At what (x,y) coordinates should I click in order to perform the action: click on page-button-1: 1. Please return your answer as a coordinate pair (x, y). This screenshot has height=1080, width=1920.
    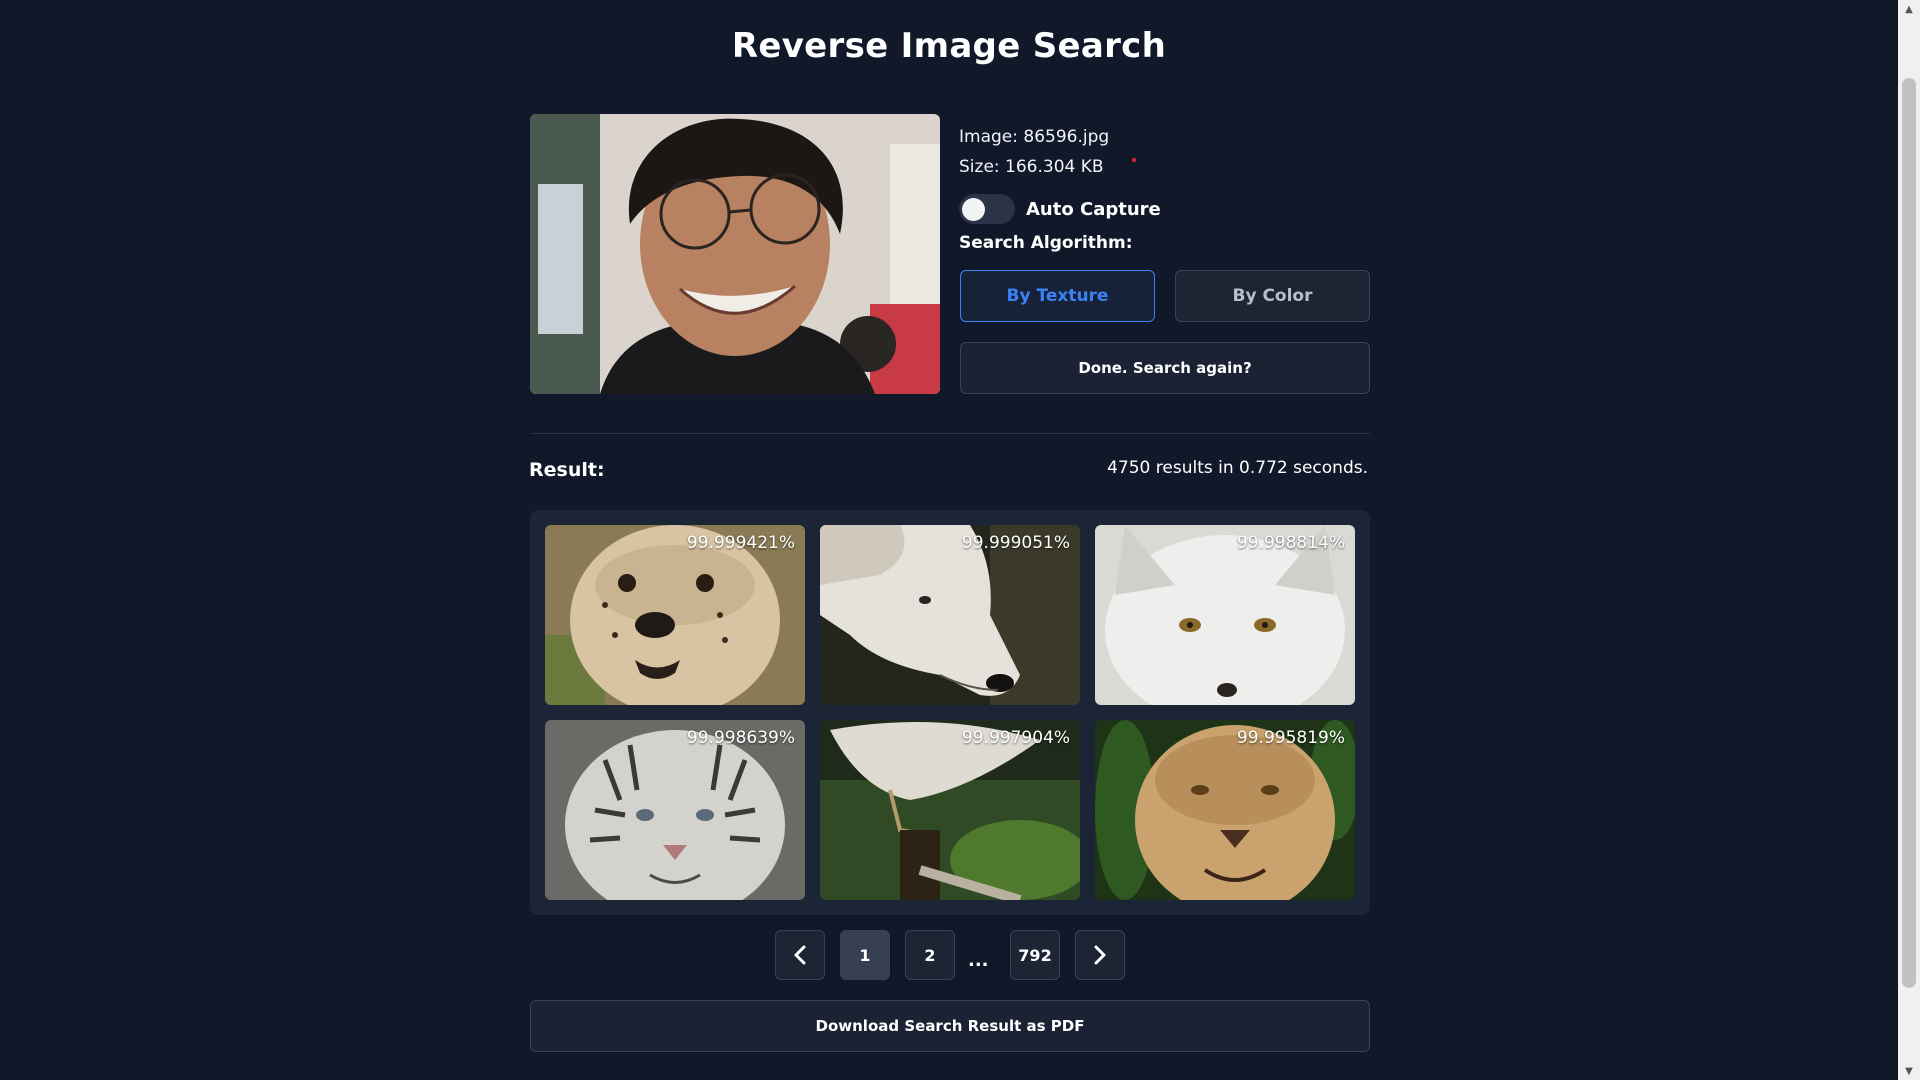
    Looking at the image, I should click on (865, 955).